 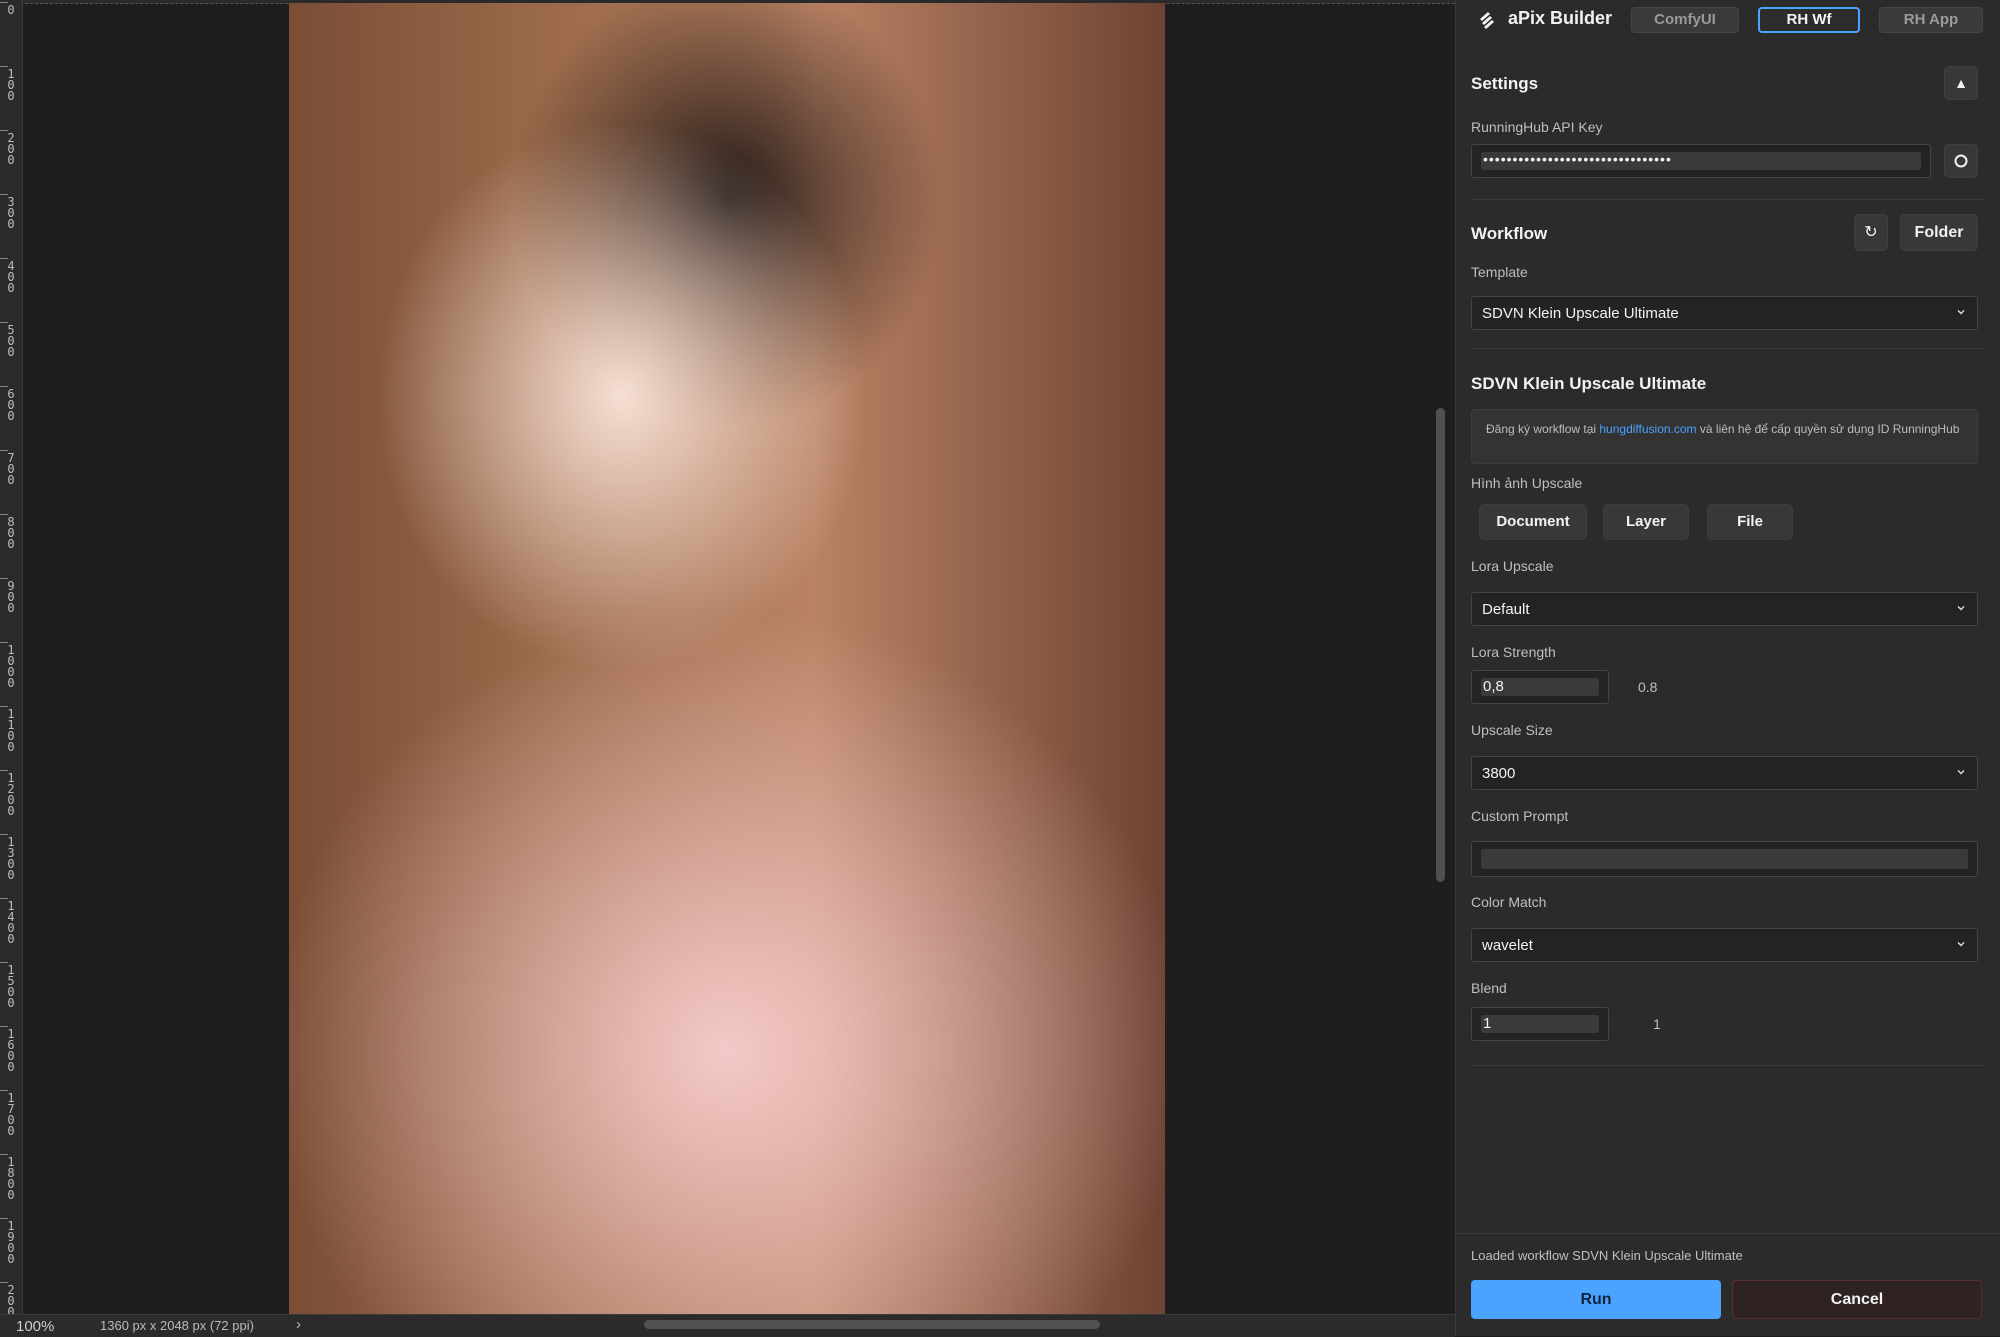 What do you see at coordinates (1596, 1299) in the screenshot?
I see `run-button: Run` at bounding box center [1596, 1299].